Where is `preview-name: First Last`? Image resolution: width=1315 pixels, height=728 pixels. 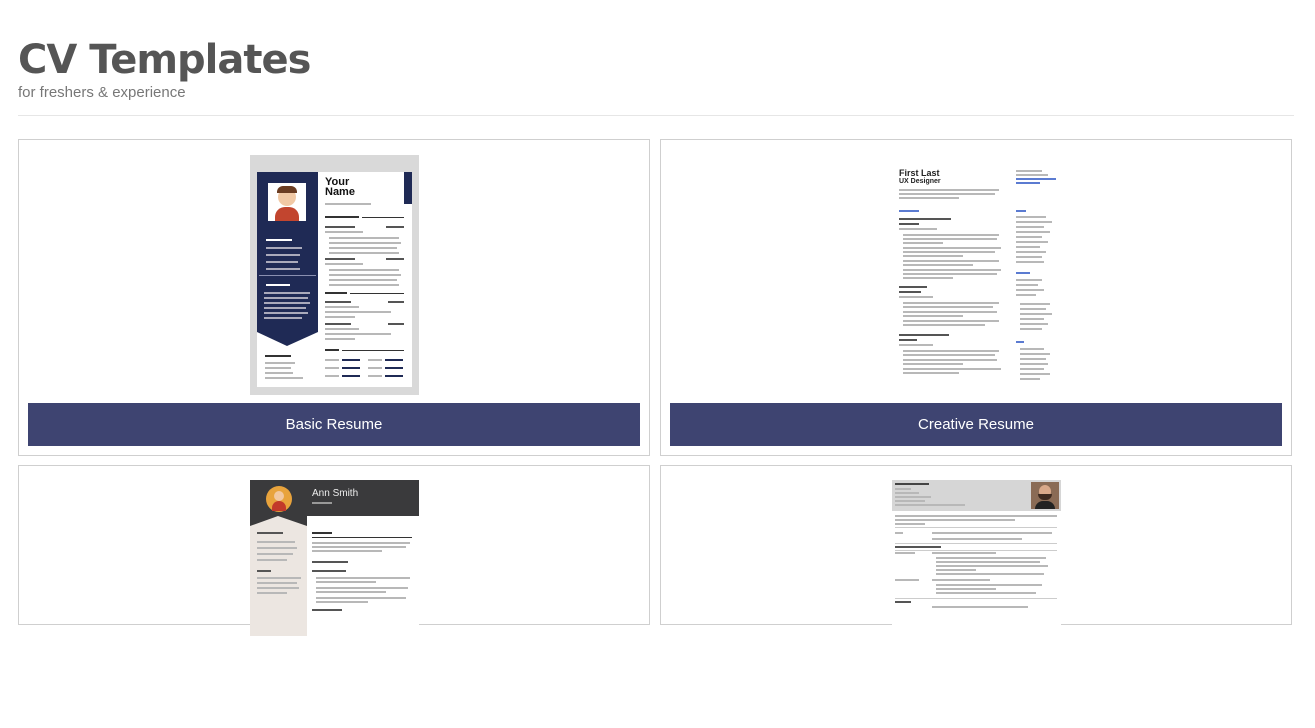 preview-name: First Last is located at coordinates (919, 173).